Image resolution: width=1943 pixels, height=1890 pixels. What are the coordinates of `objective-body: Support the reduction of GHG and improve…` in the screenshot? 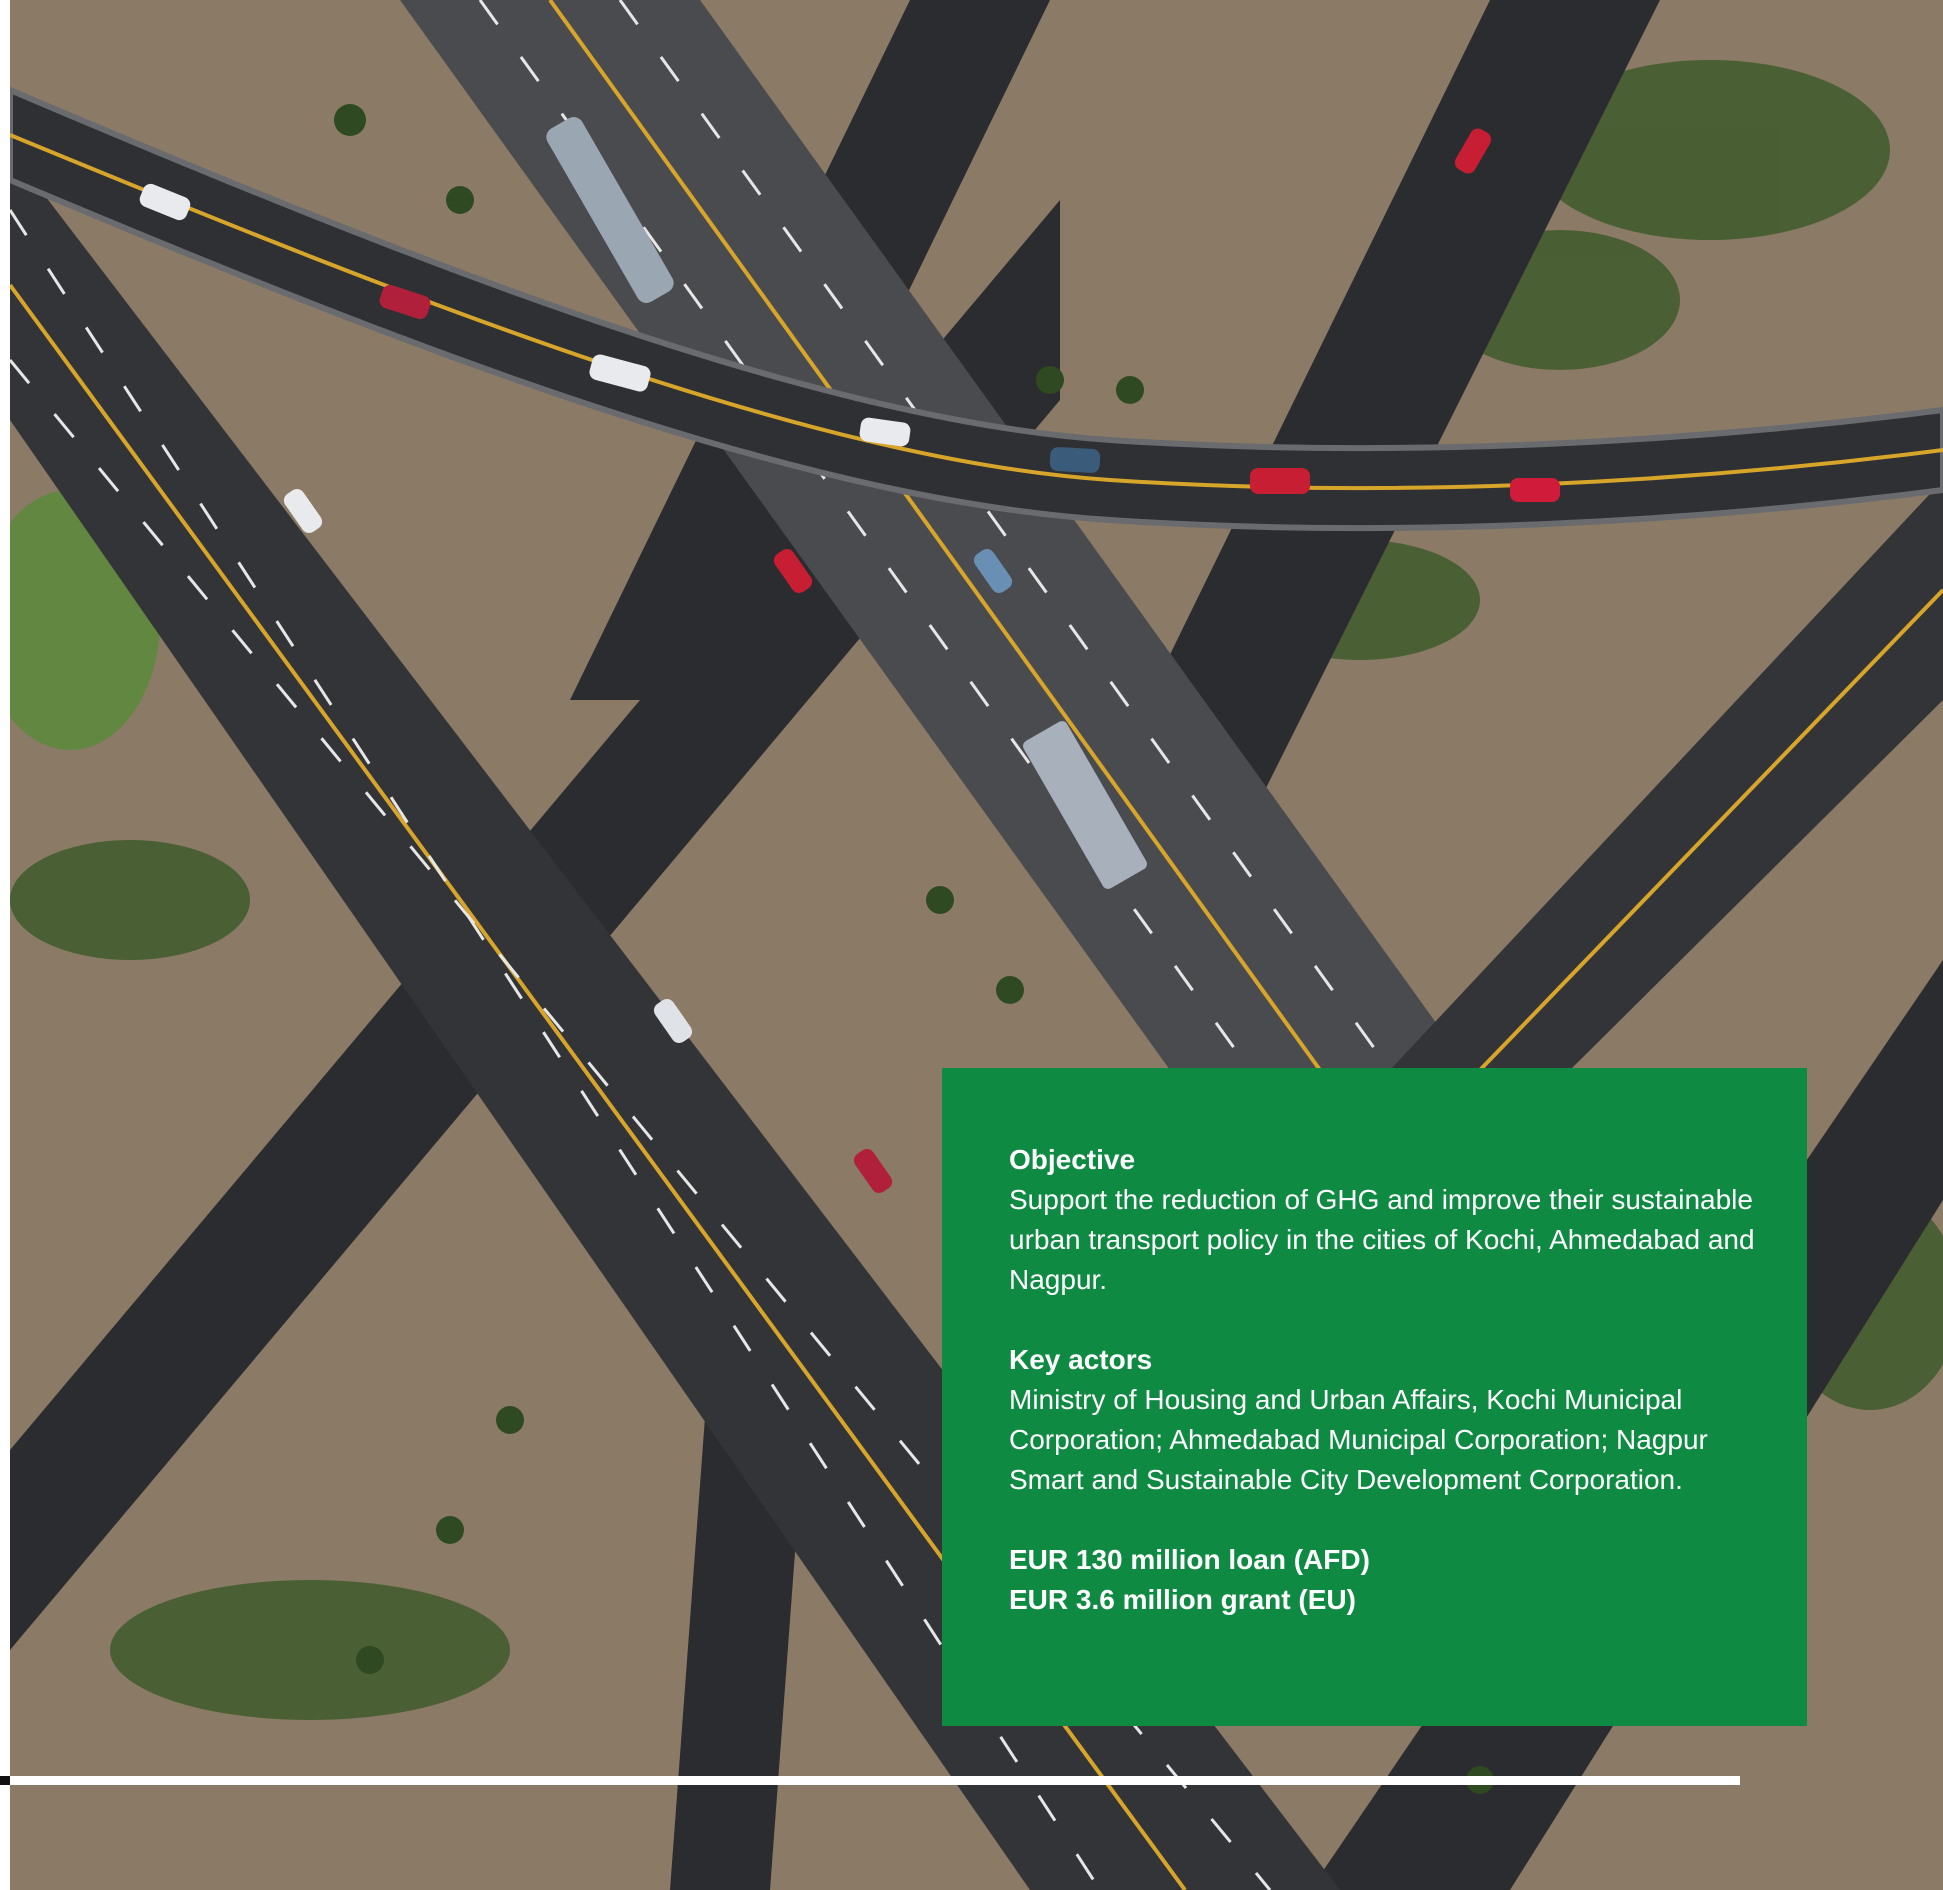 It's located at (1382, 1239).